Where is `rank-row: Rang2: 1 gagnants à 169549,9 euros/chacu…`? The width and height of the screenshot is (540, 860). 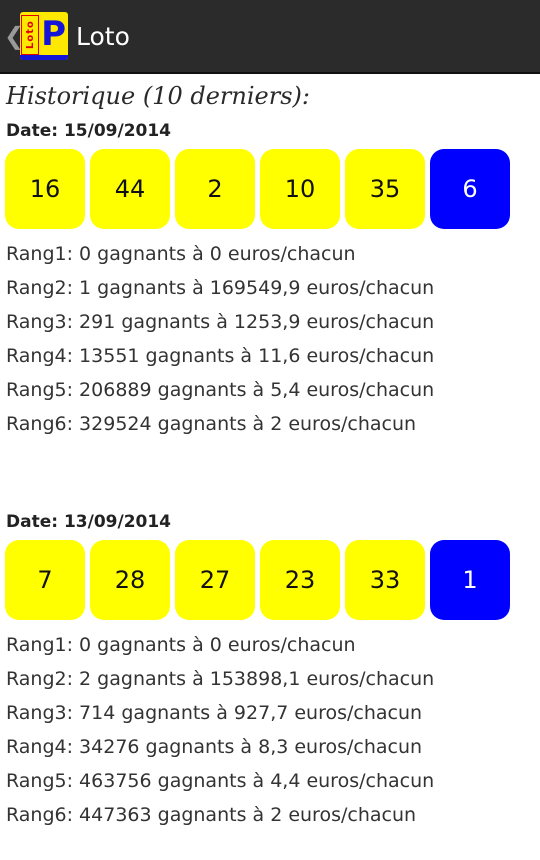
rank-row: Rang2: 1 gagnants à 169549,9 euros/chacu… is located at coordinates (220, 288).